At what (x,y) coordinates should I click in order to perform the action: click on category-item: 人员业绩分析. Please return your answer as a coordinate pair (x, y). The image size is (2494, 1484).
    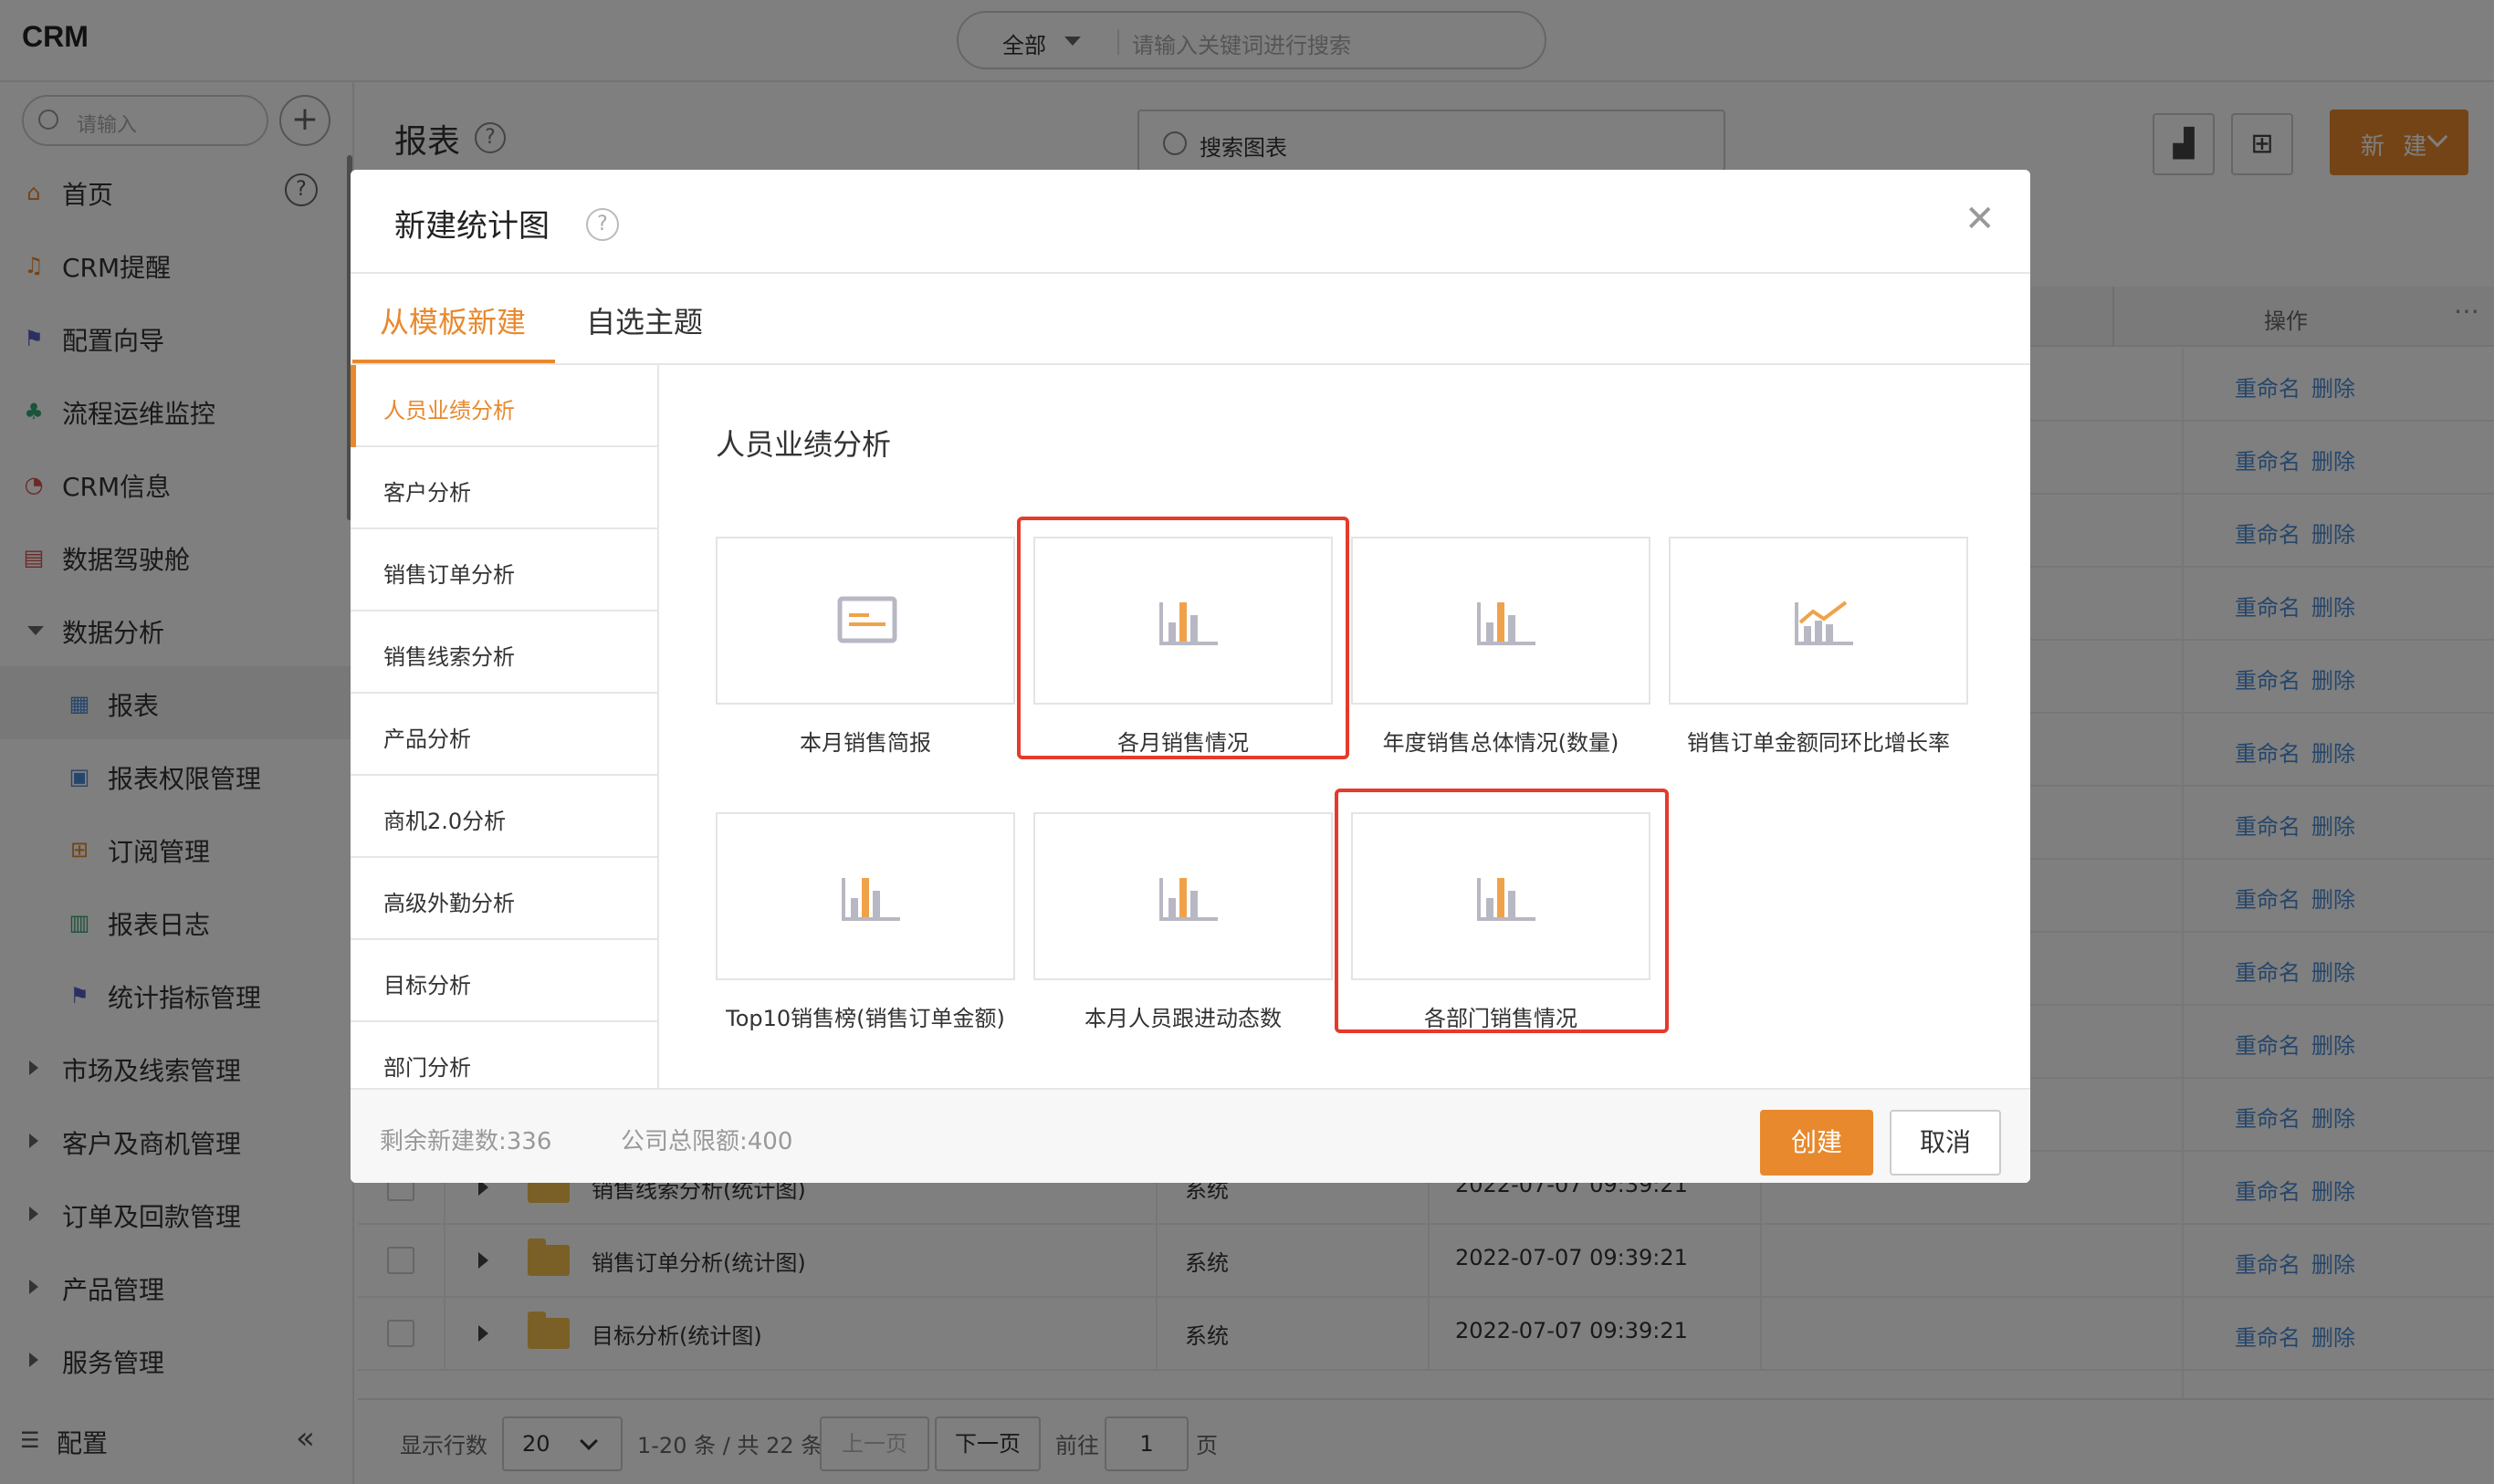
    Looking at the image, I should click on (504, 406).